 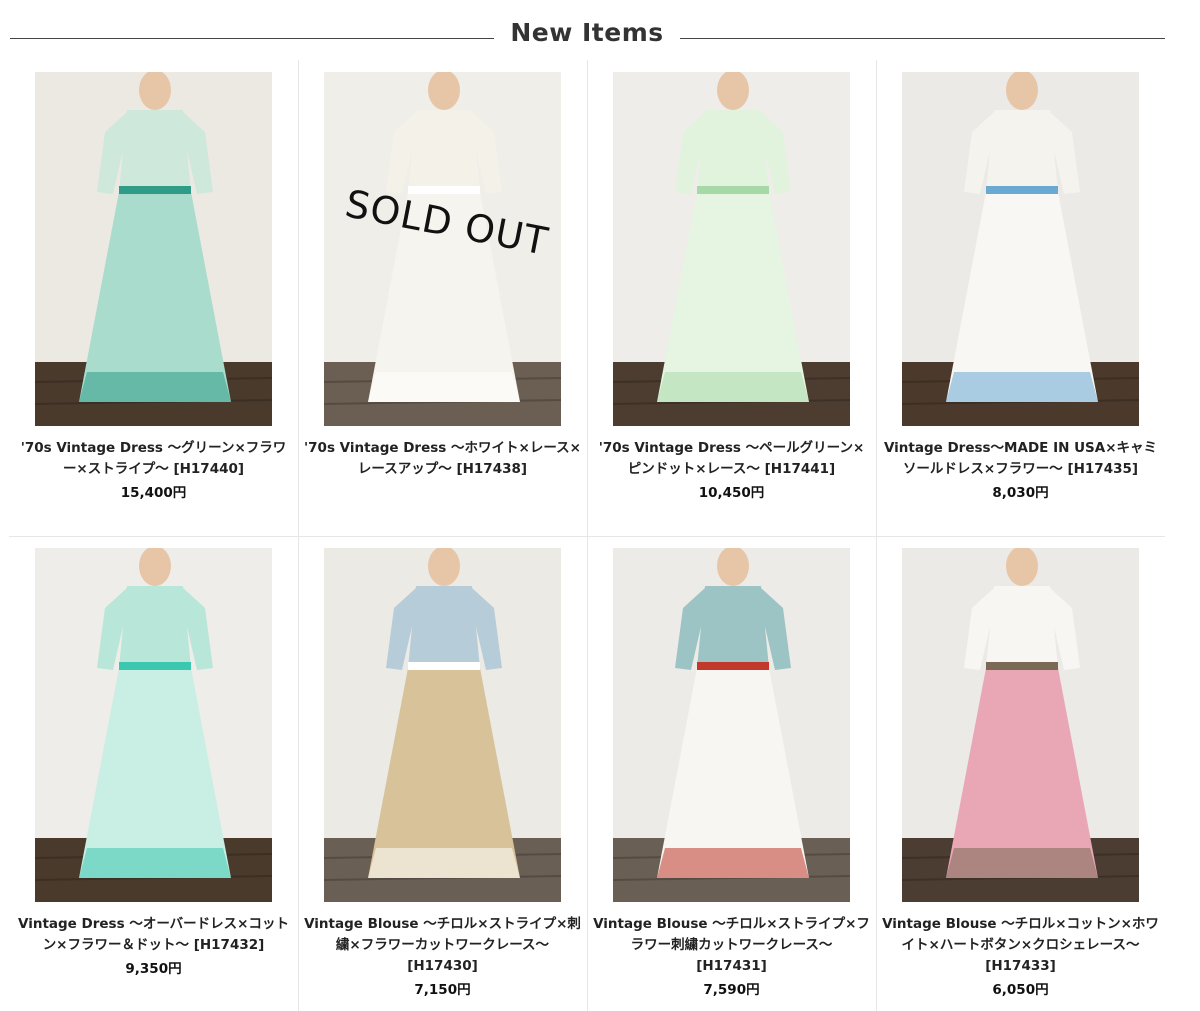 What do you see at coordinates (442, 249) in the screenshot?
I see `product-image: SOLD OUT` at bounding box center [442, 249].